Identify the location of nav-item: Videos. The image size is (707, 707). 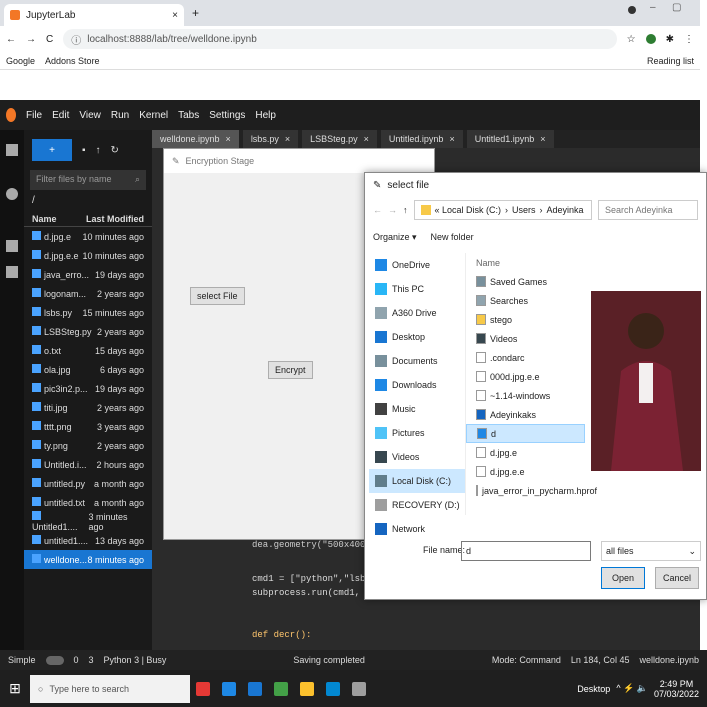
(417, 457).